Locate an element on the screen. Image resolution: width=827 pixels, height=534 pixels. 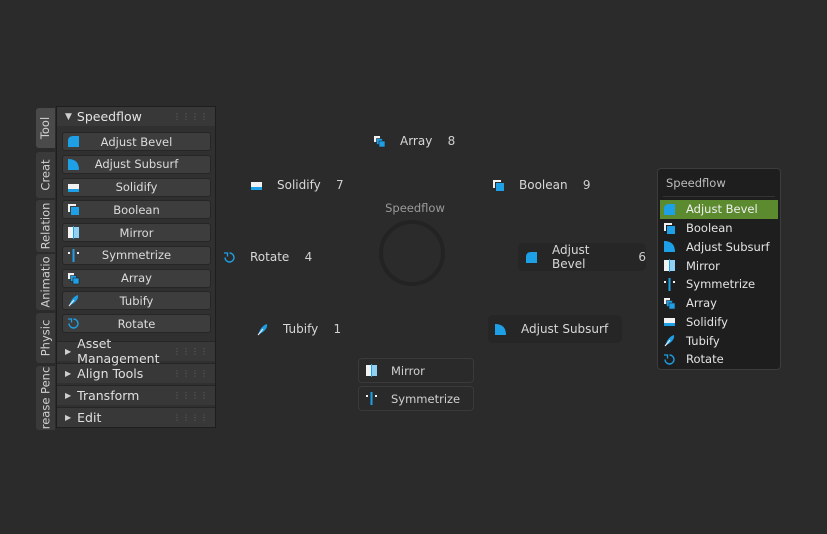
tab-tool: Tool is located at coordinates (45, 128).